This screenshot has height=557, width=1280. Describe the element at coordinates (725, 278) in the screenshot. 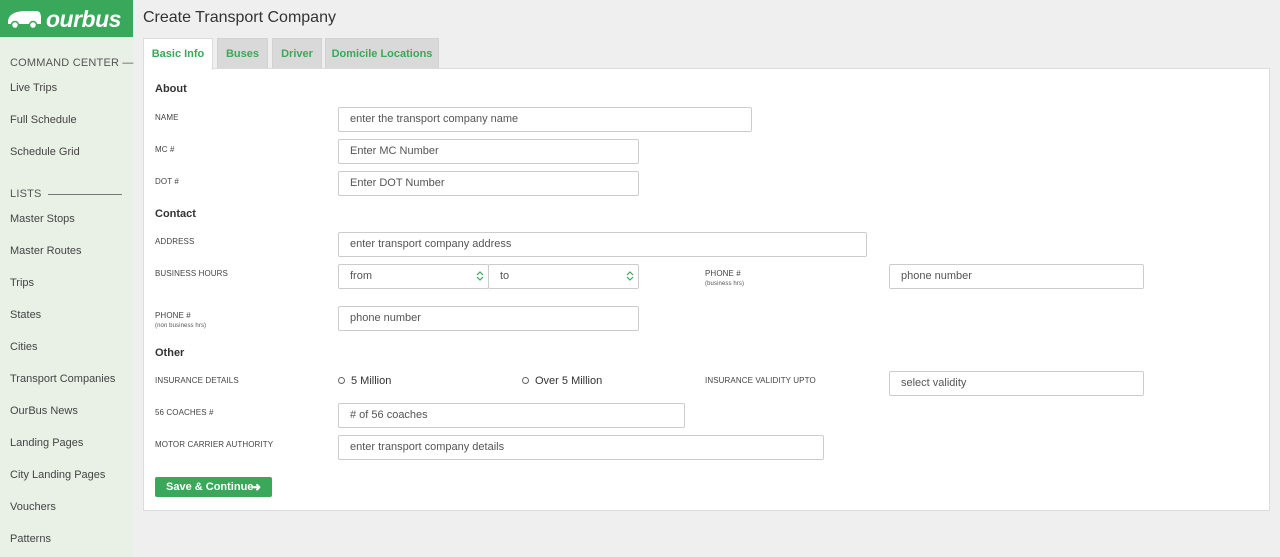

I see `phone-business-label: PHONE # (business hrs)` at that location.